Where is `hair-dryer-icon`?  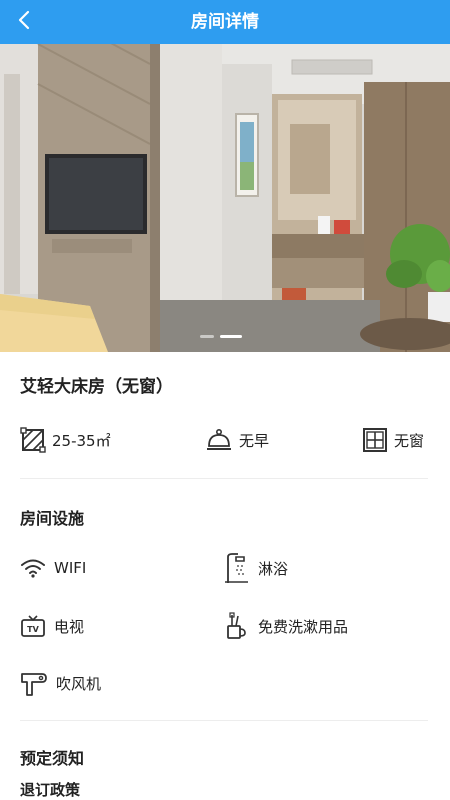 hair-dryer-icon is located at coordinates (34, 684).